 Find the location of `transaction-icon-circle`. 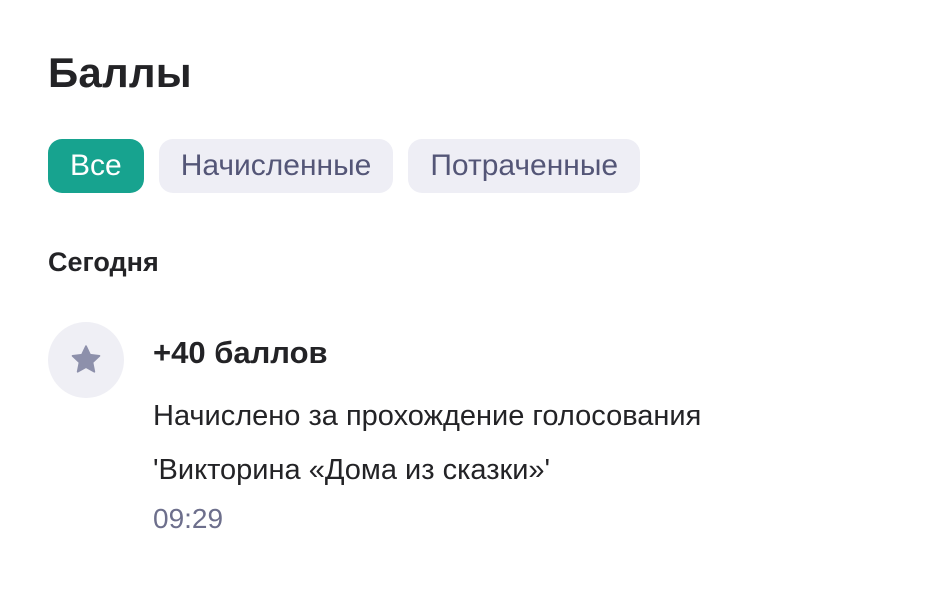

transaction-icon-circle is located at coordinates (86, 360).